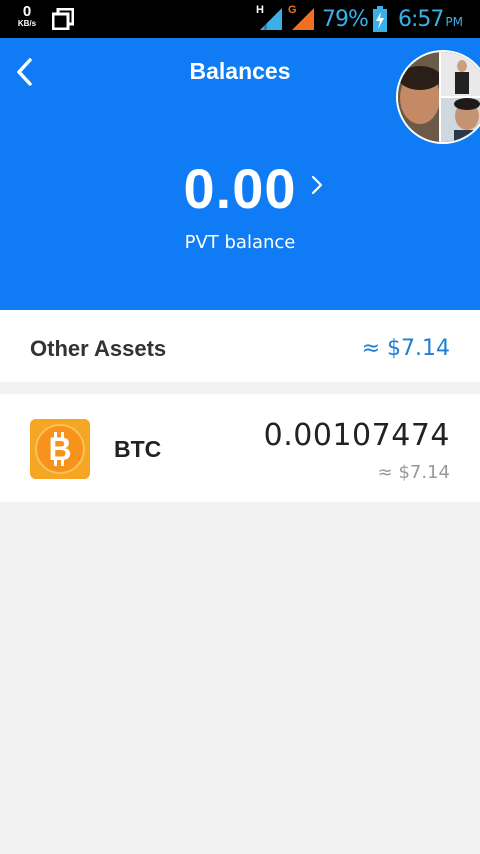 Image resolution: width=480 pixels, height=854 pixels. What do you see at coordinates (405, 348) in the screenshot?
I see `other-assets-total: ≈ $7.14` at bounding box center [405, 348].